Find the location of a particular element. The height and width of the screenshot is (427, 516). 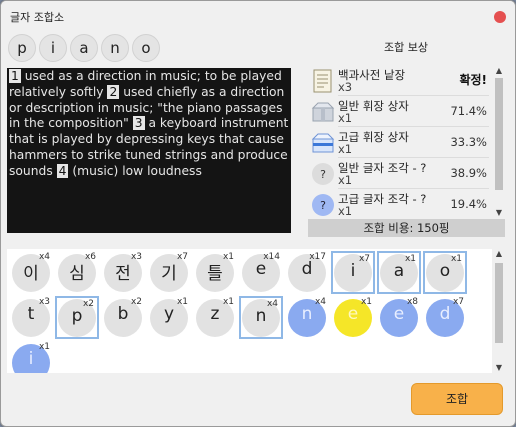

tile-letter: n is located at coordinates (307, 314).